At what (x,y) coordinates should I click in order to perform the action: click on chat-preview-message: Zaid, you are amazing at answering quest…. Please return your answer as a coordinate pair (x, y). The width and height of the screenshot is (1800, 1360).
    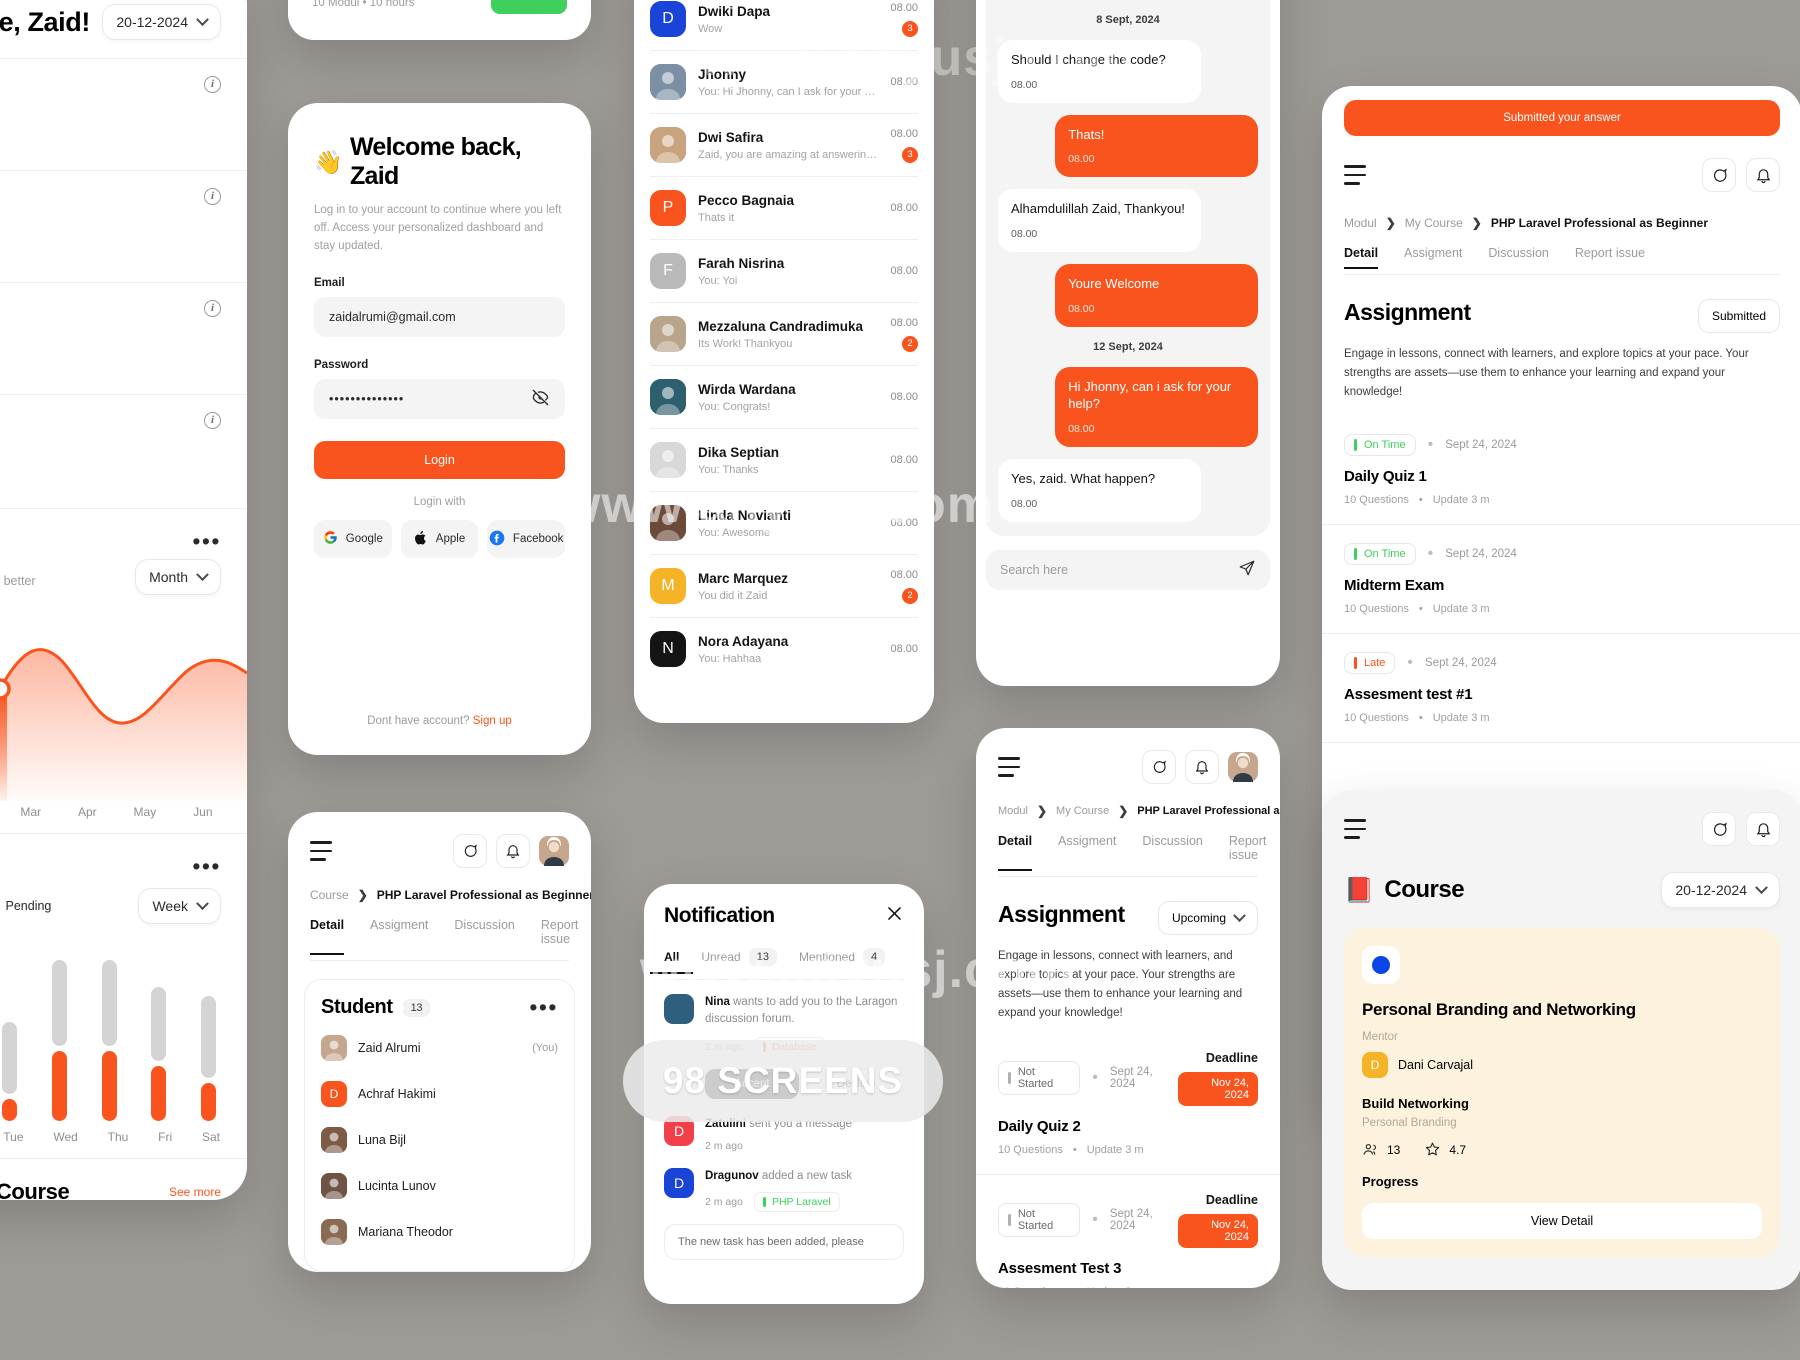
    Looking at the image, I should click on (788, 154).